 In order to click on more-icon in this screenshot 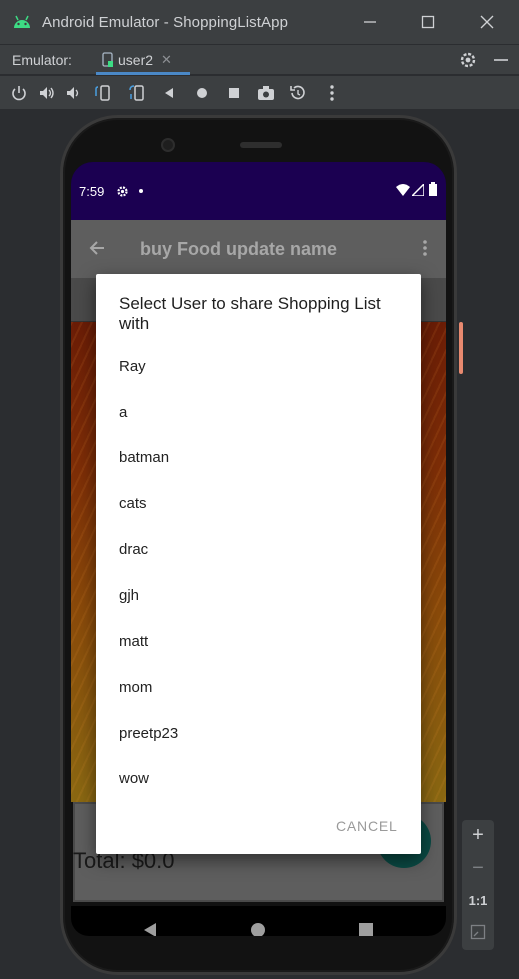, I will do `click(332, 93)`.